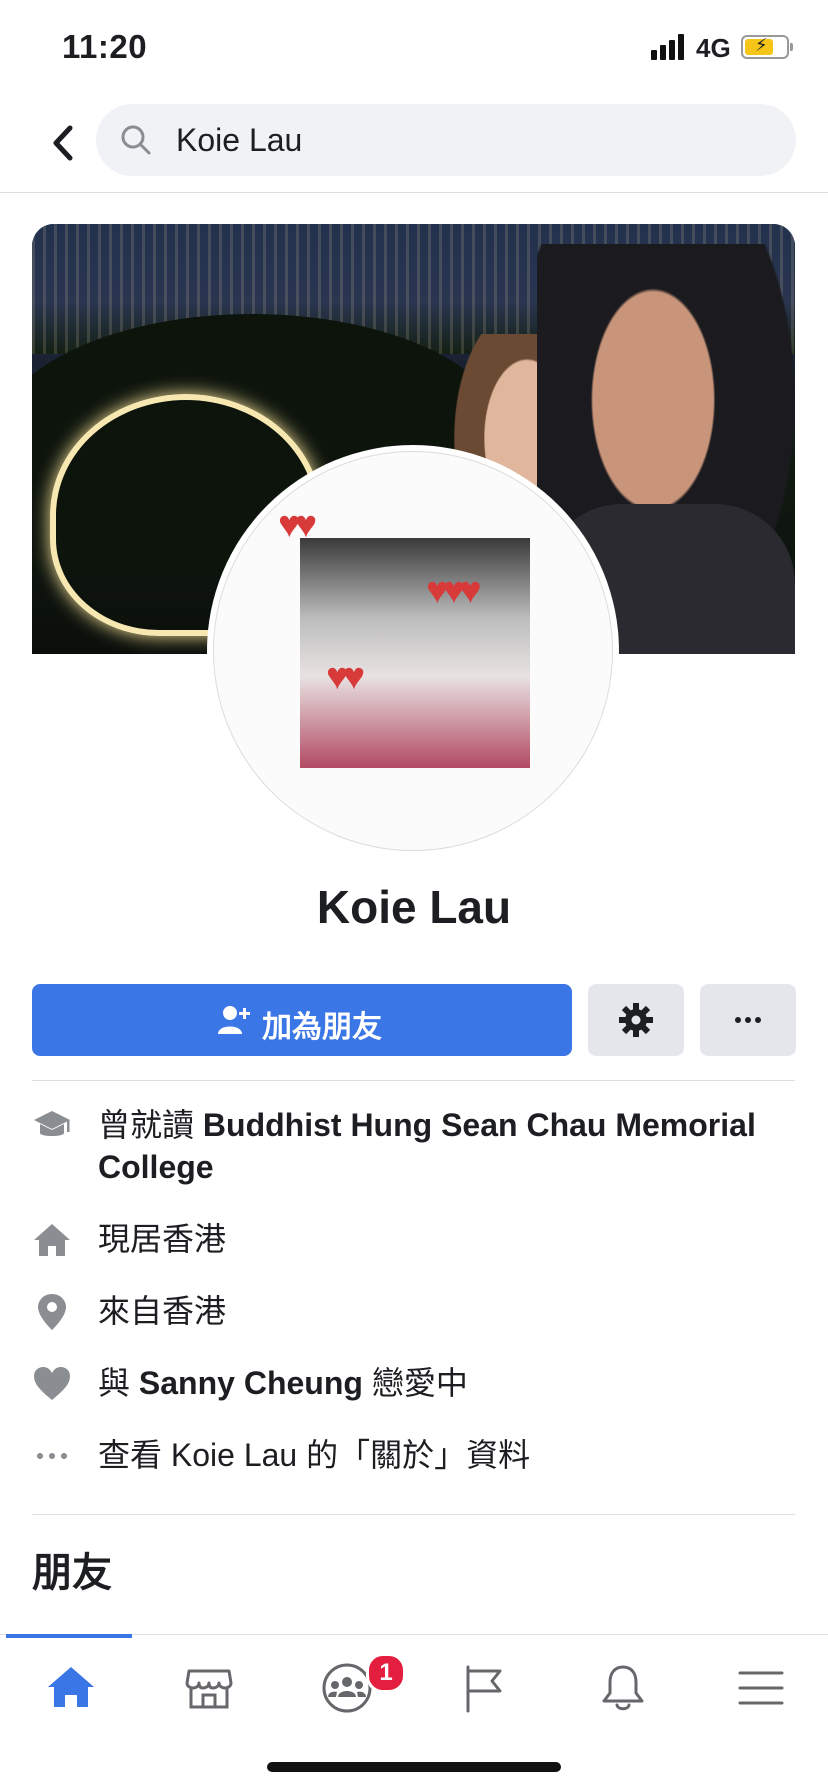  What do you see at coordinates (69, 1636) in the screenshot?
I see `active-tab-indicator` at bounding box center [69, 1636].